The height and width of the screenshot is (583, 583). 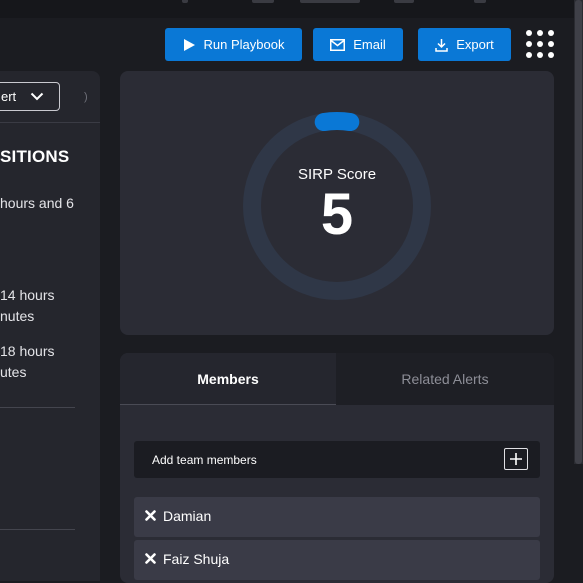 I want to click on email-label: Email, so click(x=369, y=44).